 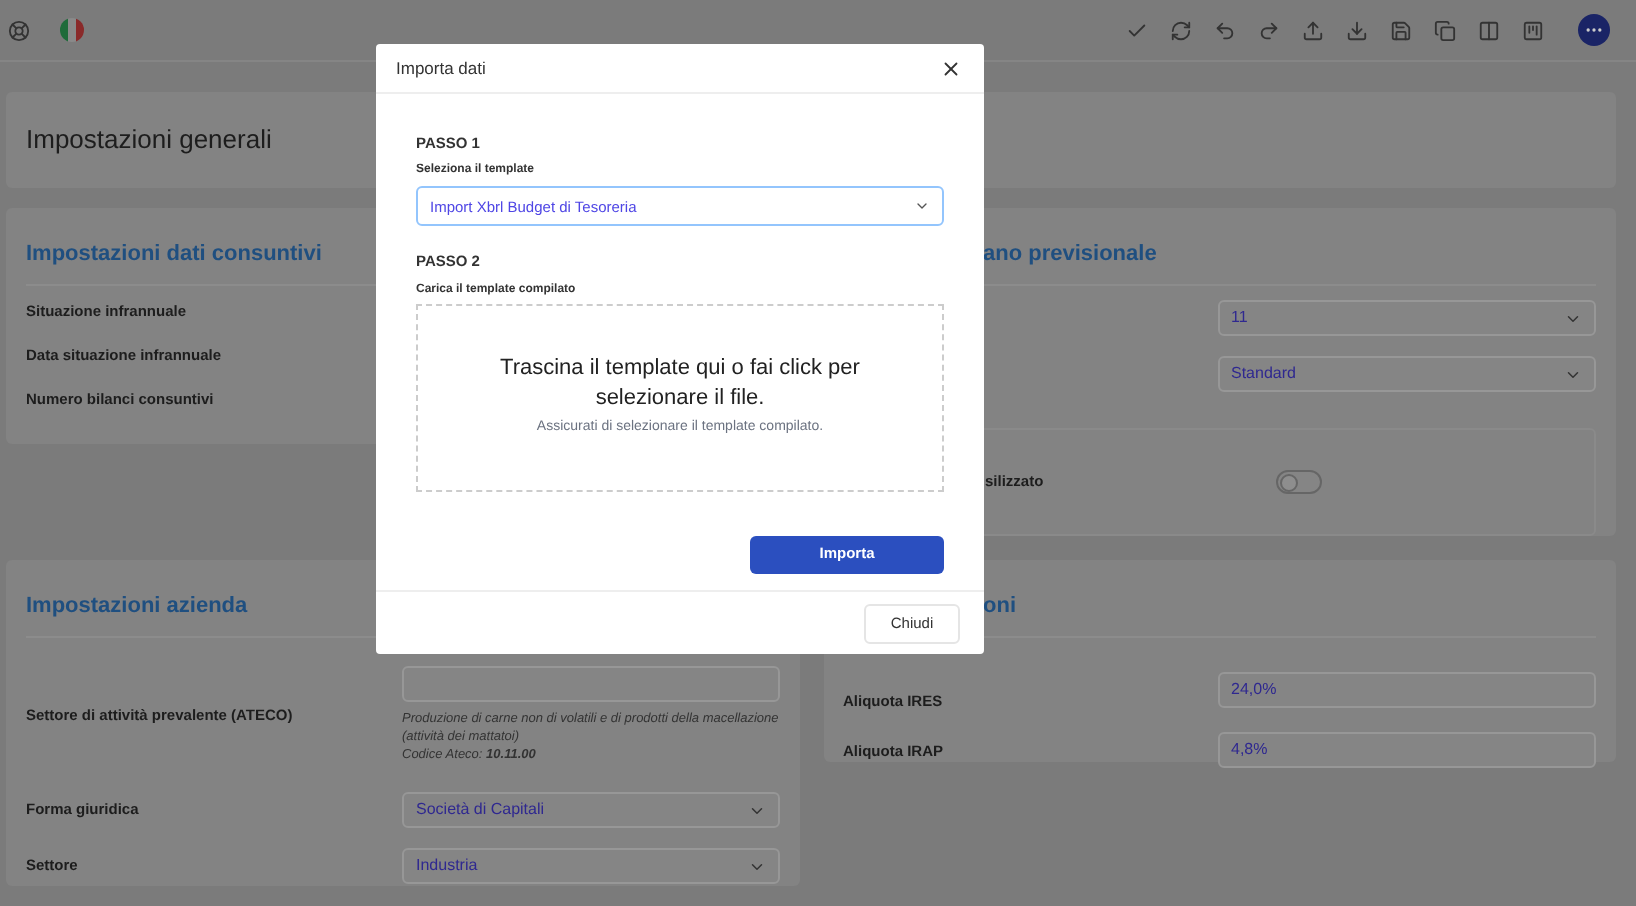 I want to click on more-menu-button, so click(x=1594, y=30).